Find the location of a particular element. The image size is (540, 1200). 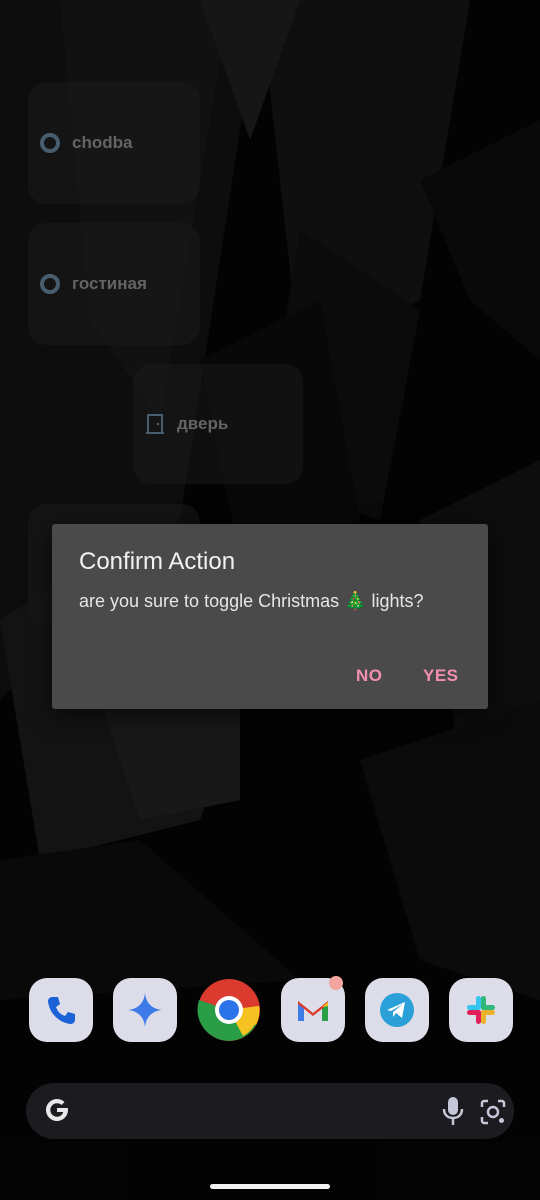

dock-phone is located at coordinates (61, 1010).